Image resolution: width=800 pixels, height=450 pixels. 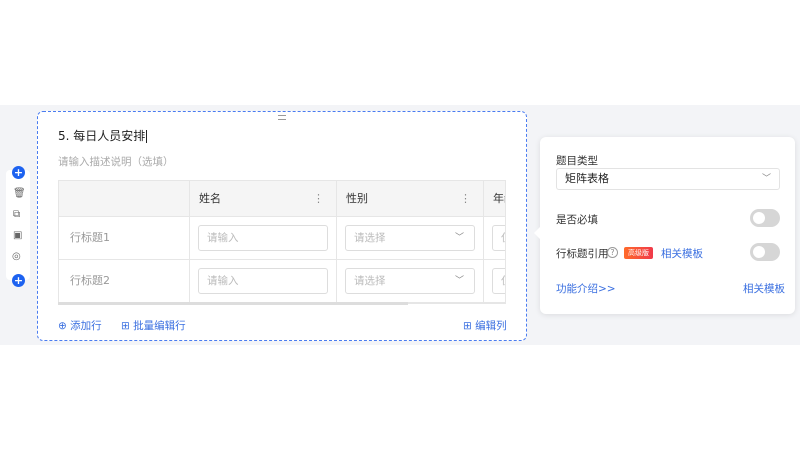 I want to click on required-label: 是否必填, so click(x=577, y=220).